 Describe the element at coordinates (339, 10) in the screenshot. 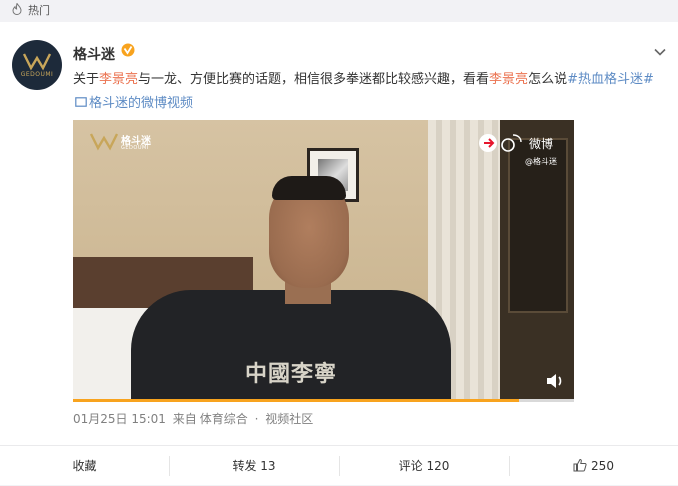

I see `top-bar: 热门` at that location.